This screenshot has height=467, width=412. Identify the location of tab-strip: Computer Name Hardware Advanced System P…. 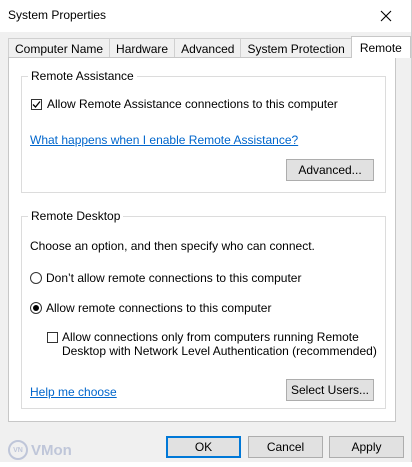
(209, 47).